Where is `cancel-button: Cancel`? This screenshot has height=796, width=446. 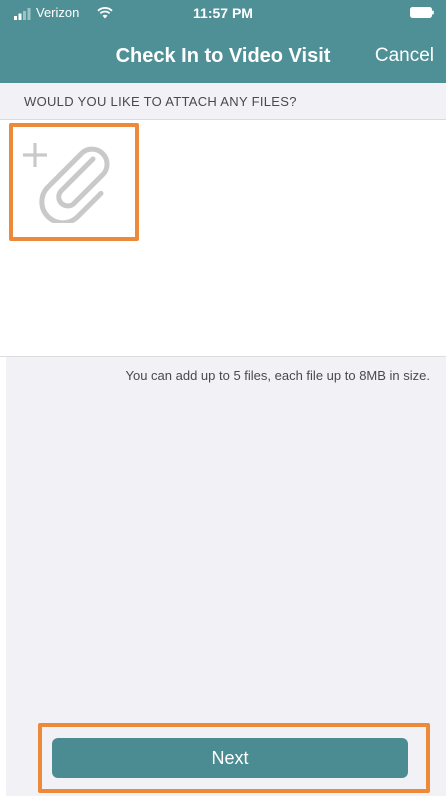
cancel-button: Cancel is located at coordinates (404, 56).